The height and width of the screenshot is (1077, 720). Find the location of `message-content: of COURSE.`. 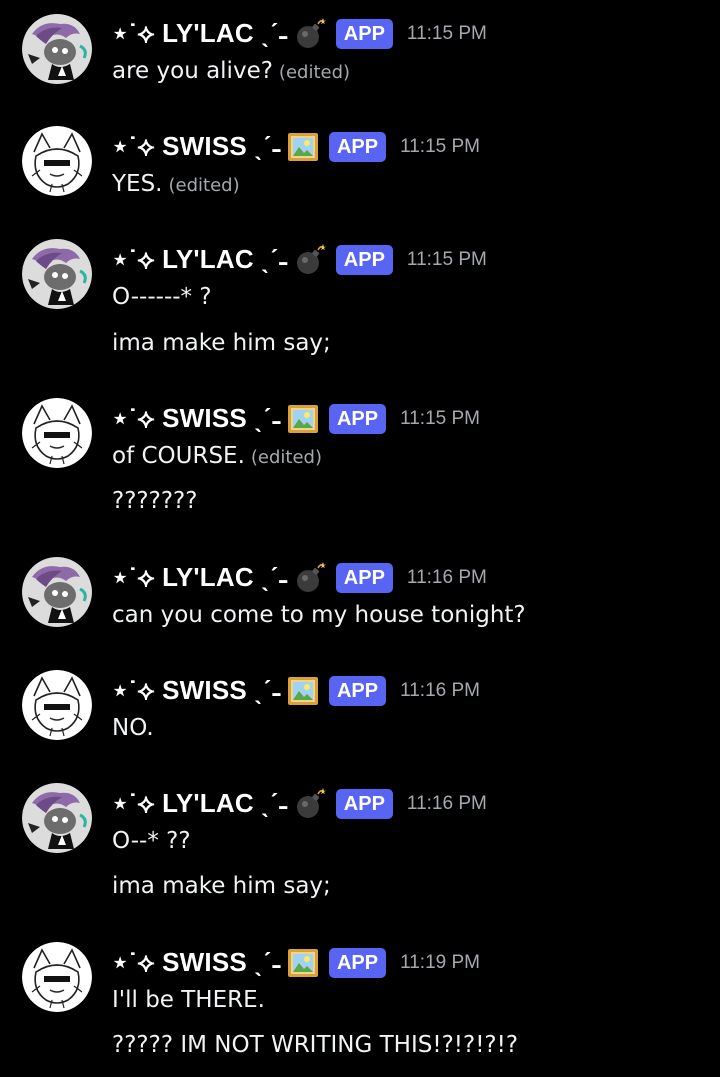

message-content: of COURSE. is located at coordinates (178, 456).